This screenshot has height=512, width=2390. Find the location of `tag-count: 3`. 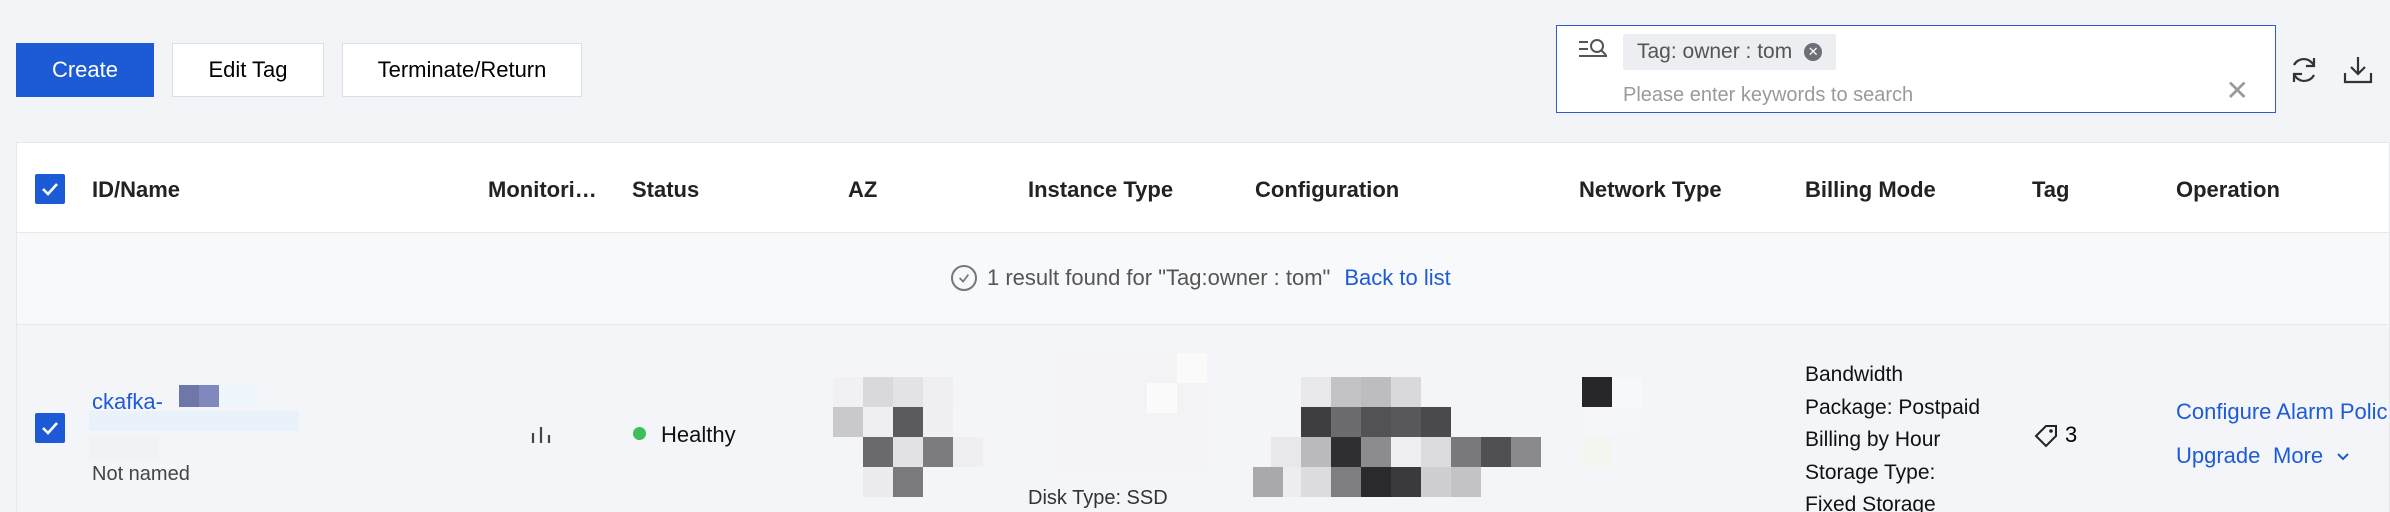

tag-count: 3 is located at coordinates (2071, 435).